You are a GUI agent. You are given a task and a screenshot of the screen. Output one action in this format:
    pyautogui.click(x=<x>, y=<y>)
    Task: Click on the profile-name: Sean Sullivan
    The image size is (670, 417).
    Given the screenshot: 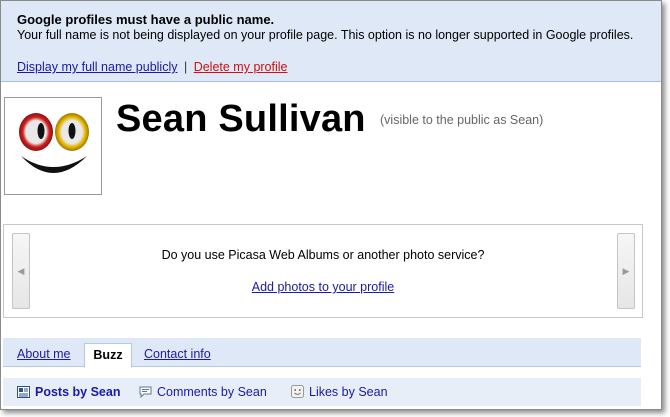 What is the action you would take?
    pyautogui.click(x=241, y=119)
    